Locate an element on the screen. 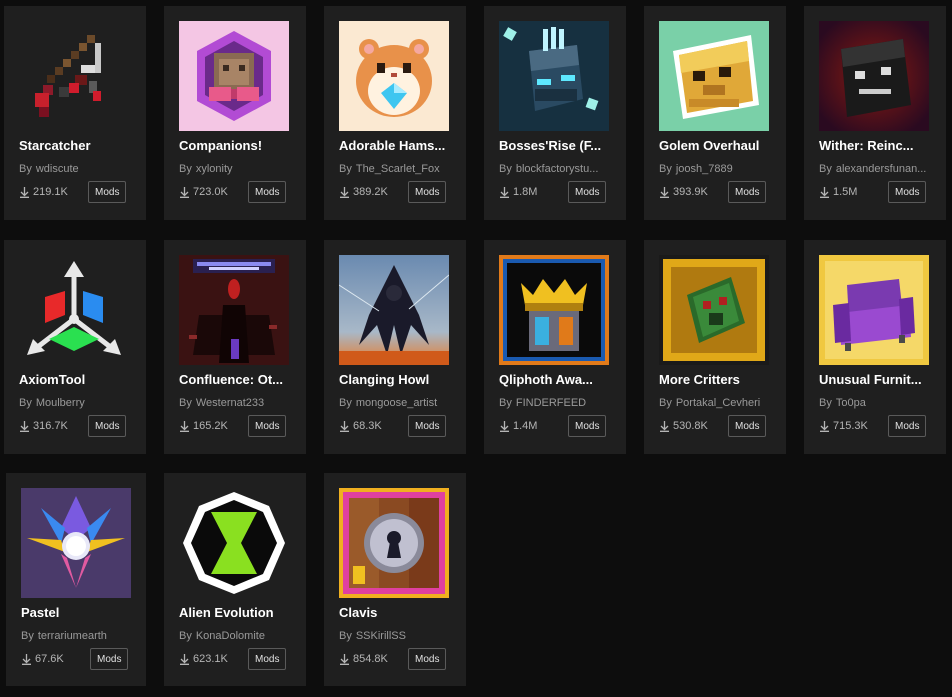 This screenshot has height=697, width=952. mod-author: By Westernat233 is located at coordinates (239, 403).